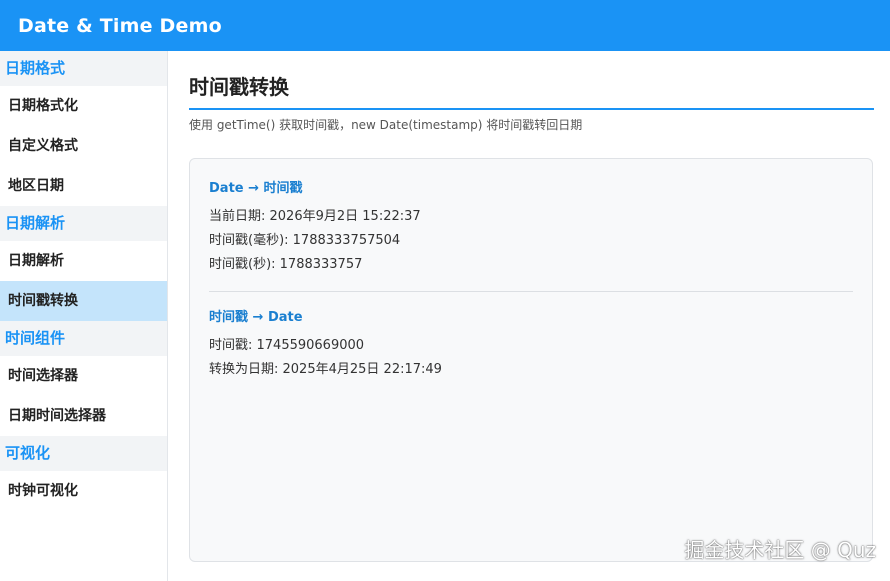 Image resolution: width=890 pixels, height=581 pixels. I want to click on sidebar-item-clock-visualization: 时钟可视化, so click(83, 491).